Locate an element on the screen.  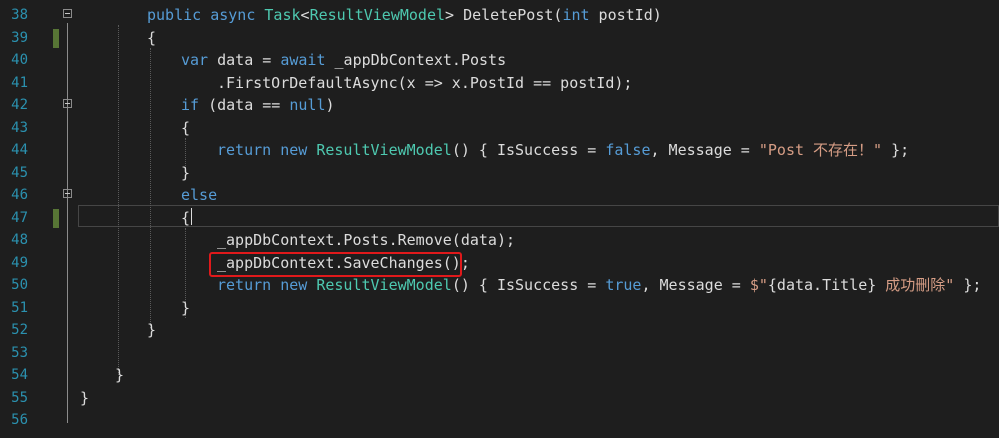
code-line: 53 is located at coordinates (499, 353).